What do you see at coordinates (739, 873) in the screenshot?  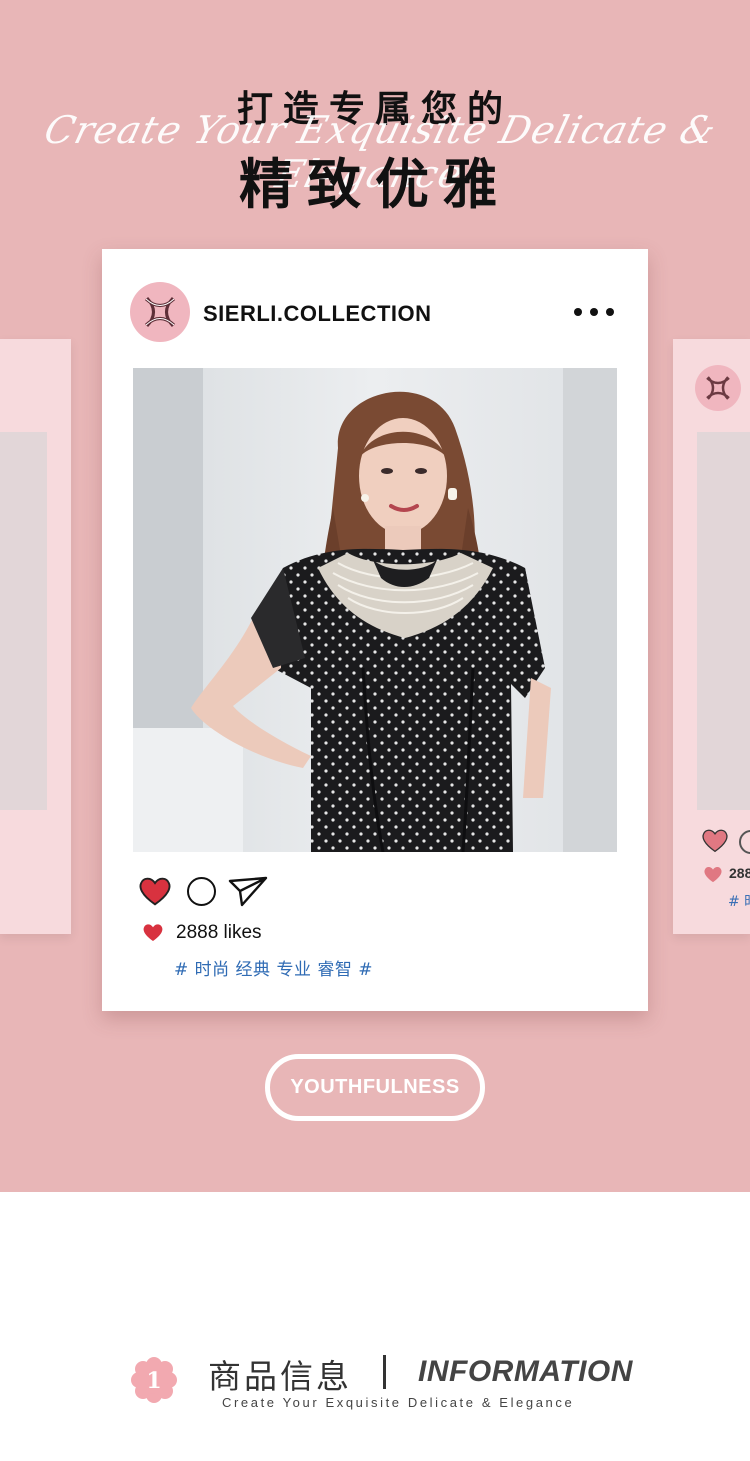 I see `likes-count: 288` at bounding box center [739, 873].